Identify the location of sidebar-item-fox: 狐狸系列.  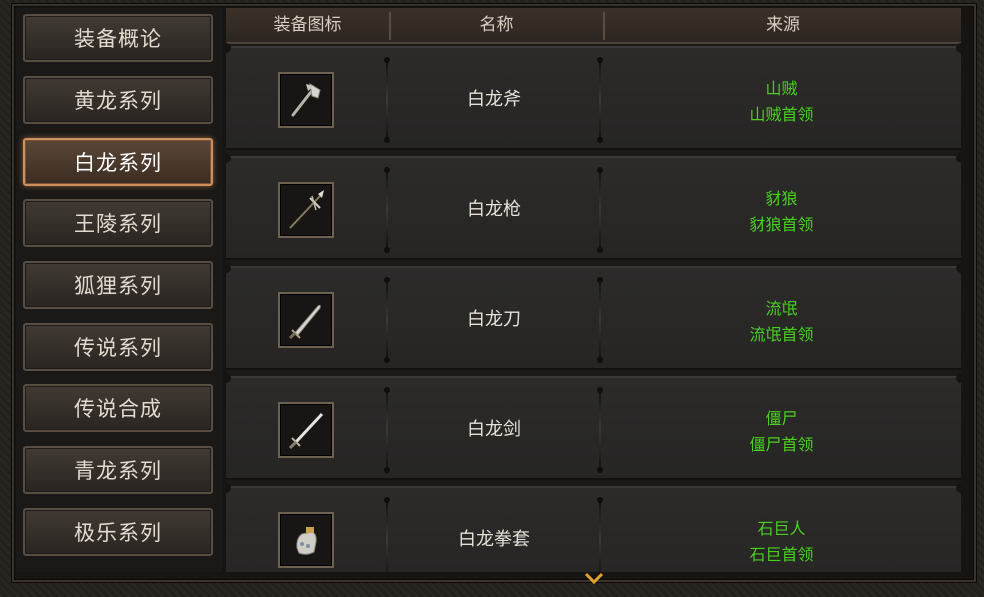
(118, 285).